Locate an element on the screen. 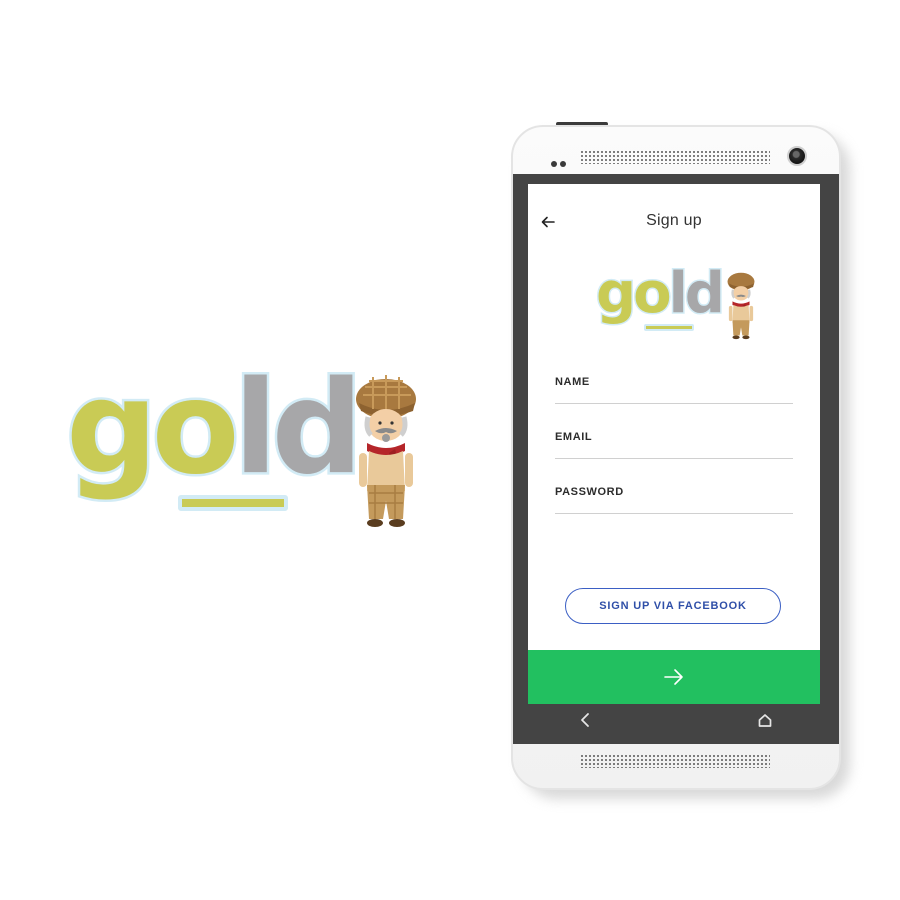  home-icon is located at coordinates (765, 720).